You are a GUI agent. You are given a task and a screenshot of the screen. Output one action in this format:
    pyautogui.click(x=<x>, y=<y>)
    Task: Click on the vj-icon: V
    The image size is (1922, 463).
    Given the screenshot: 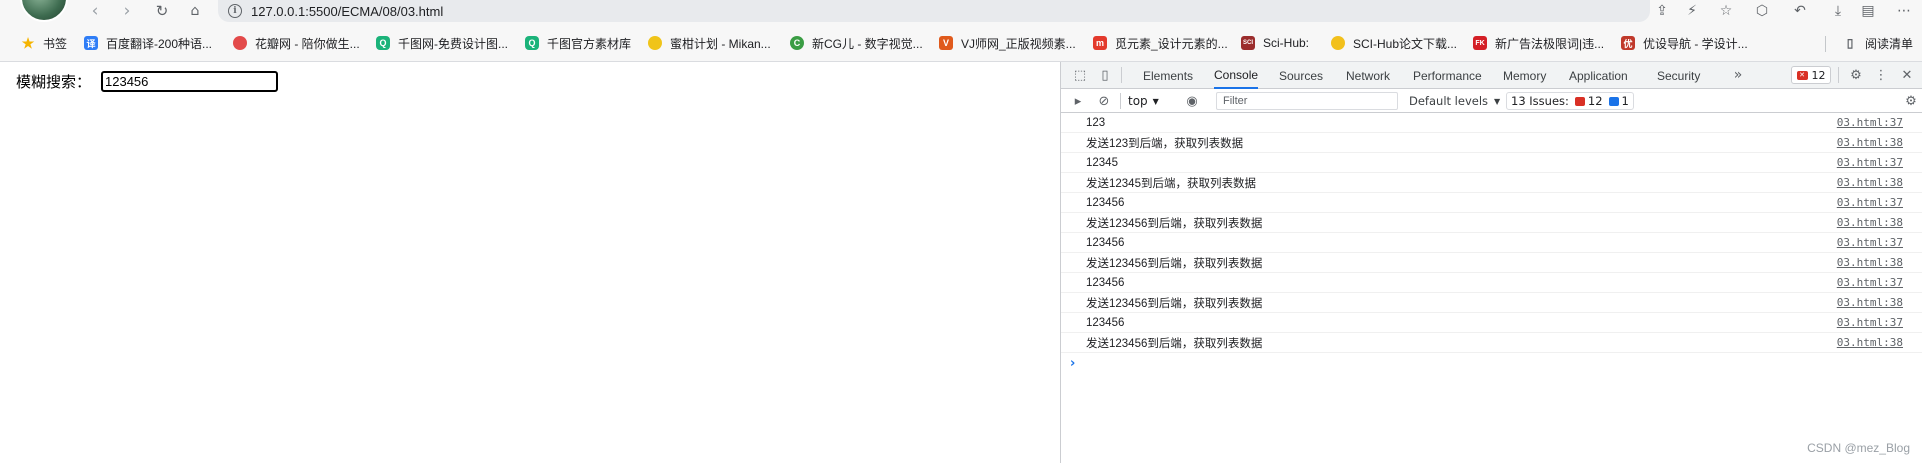 What is the action you would take?
    pyautogui.click(x=946, y=43)
    